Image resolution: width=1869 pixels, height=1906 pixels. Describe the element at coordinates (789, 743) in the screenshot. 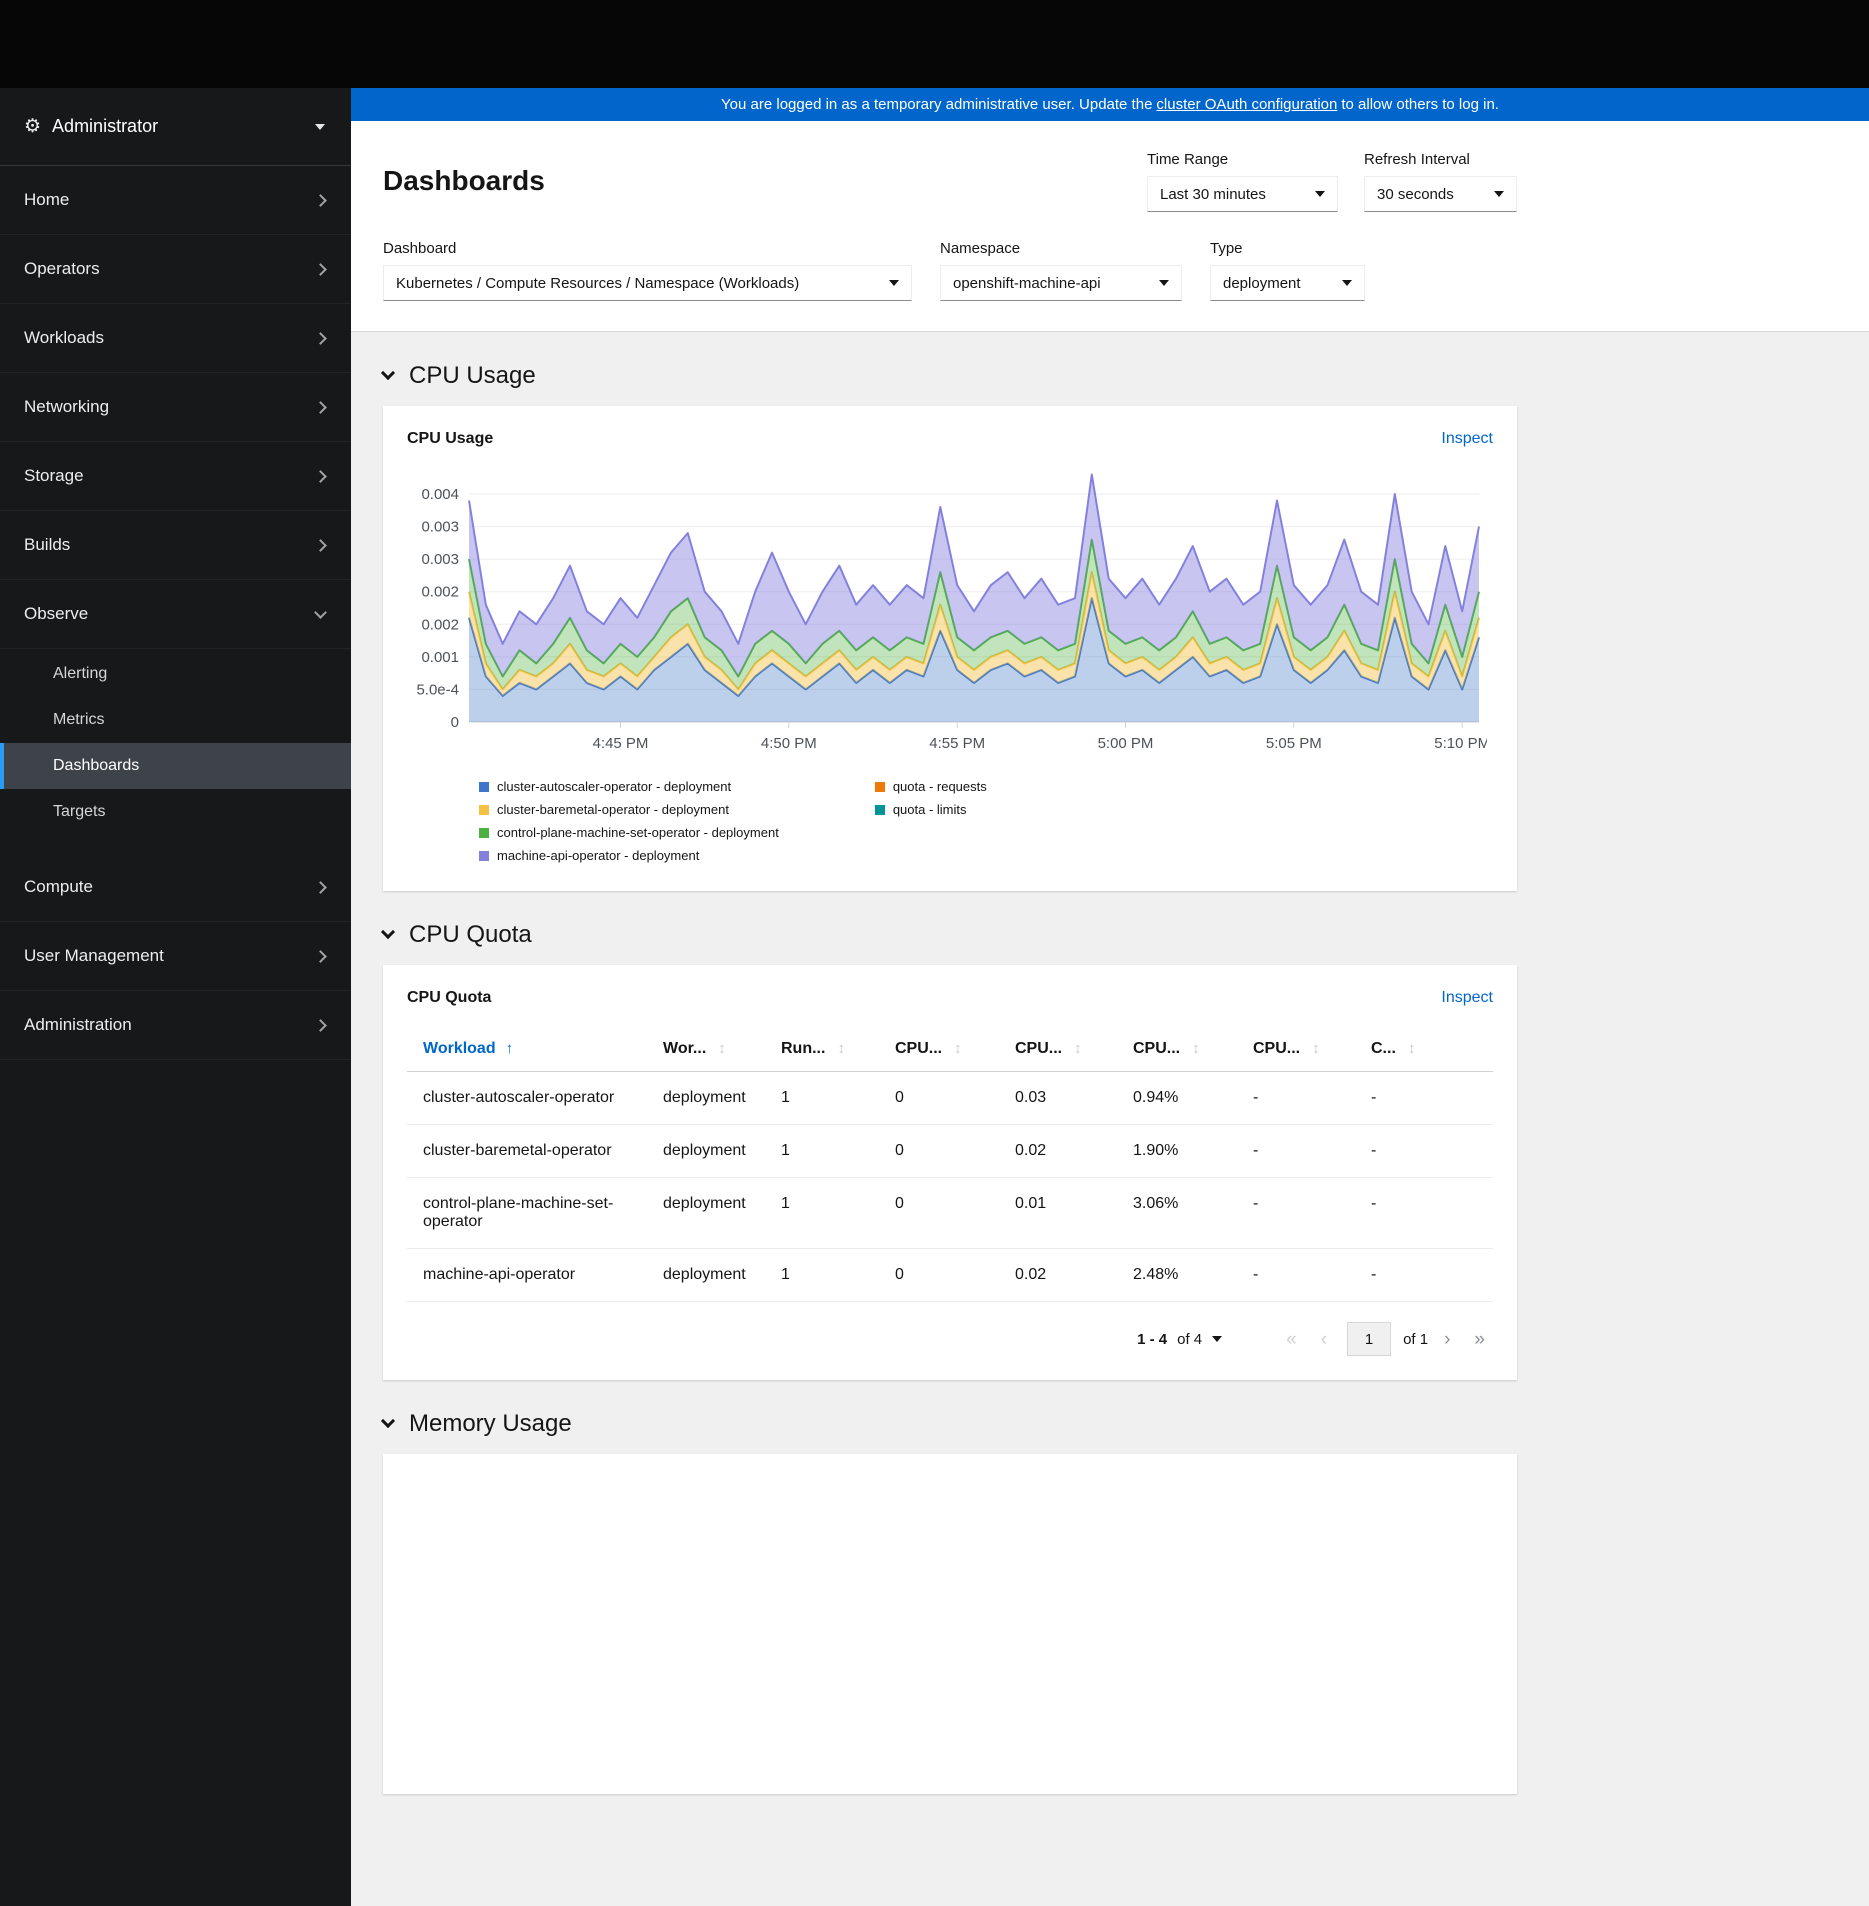

I see `svg-text: 4:50 PM` at that location.